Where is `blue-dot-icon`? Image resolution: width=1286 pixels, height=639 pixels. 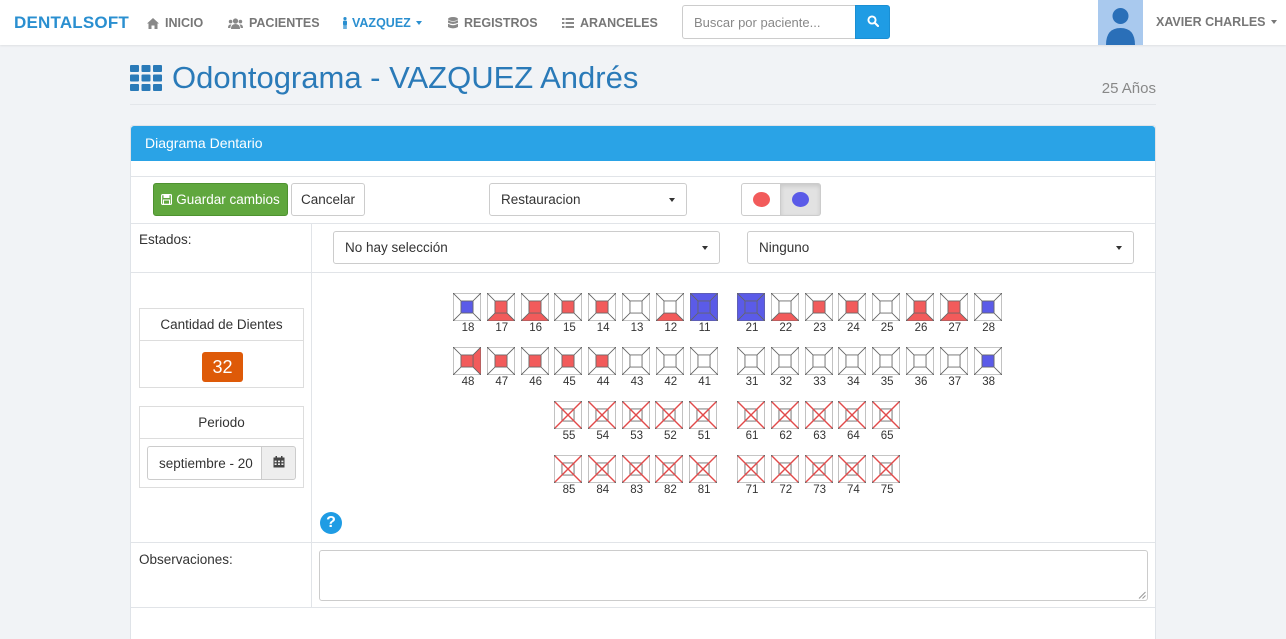 blue-dot-icon is located at coordinates (800, 199).